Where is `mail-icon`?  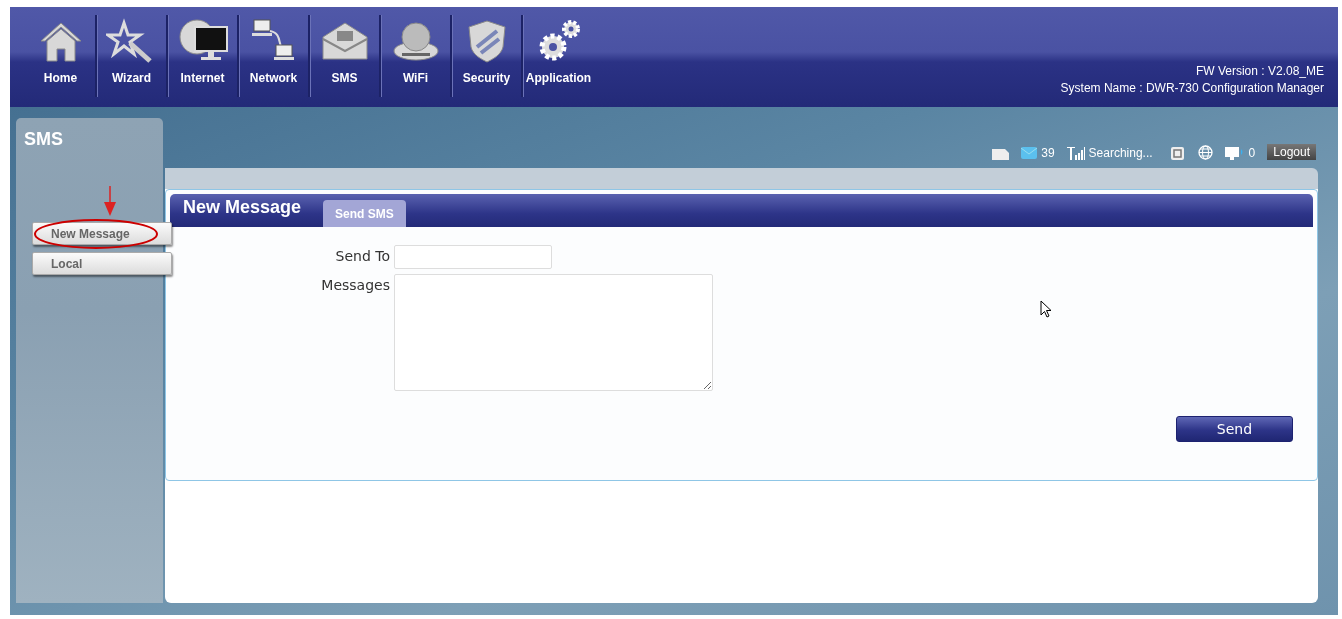 mail-icon is located at coordinates (1029, 153).